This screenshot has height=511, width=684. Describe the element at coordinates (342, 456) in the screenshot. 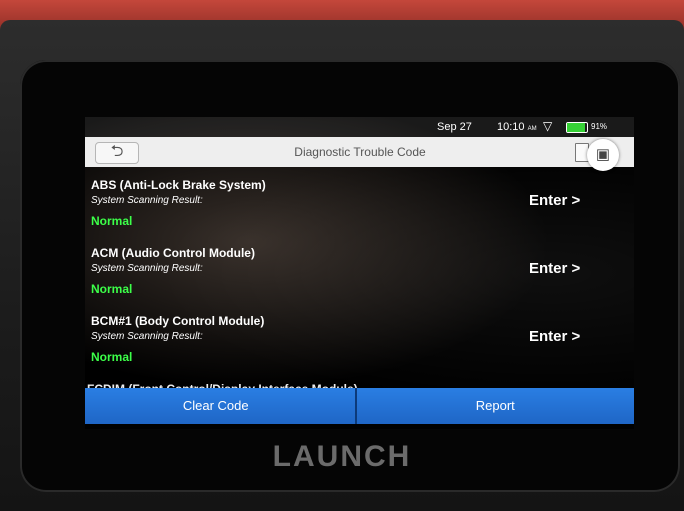

I see `brand-logo: LAUNCH` at that location.